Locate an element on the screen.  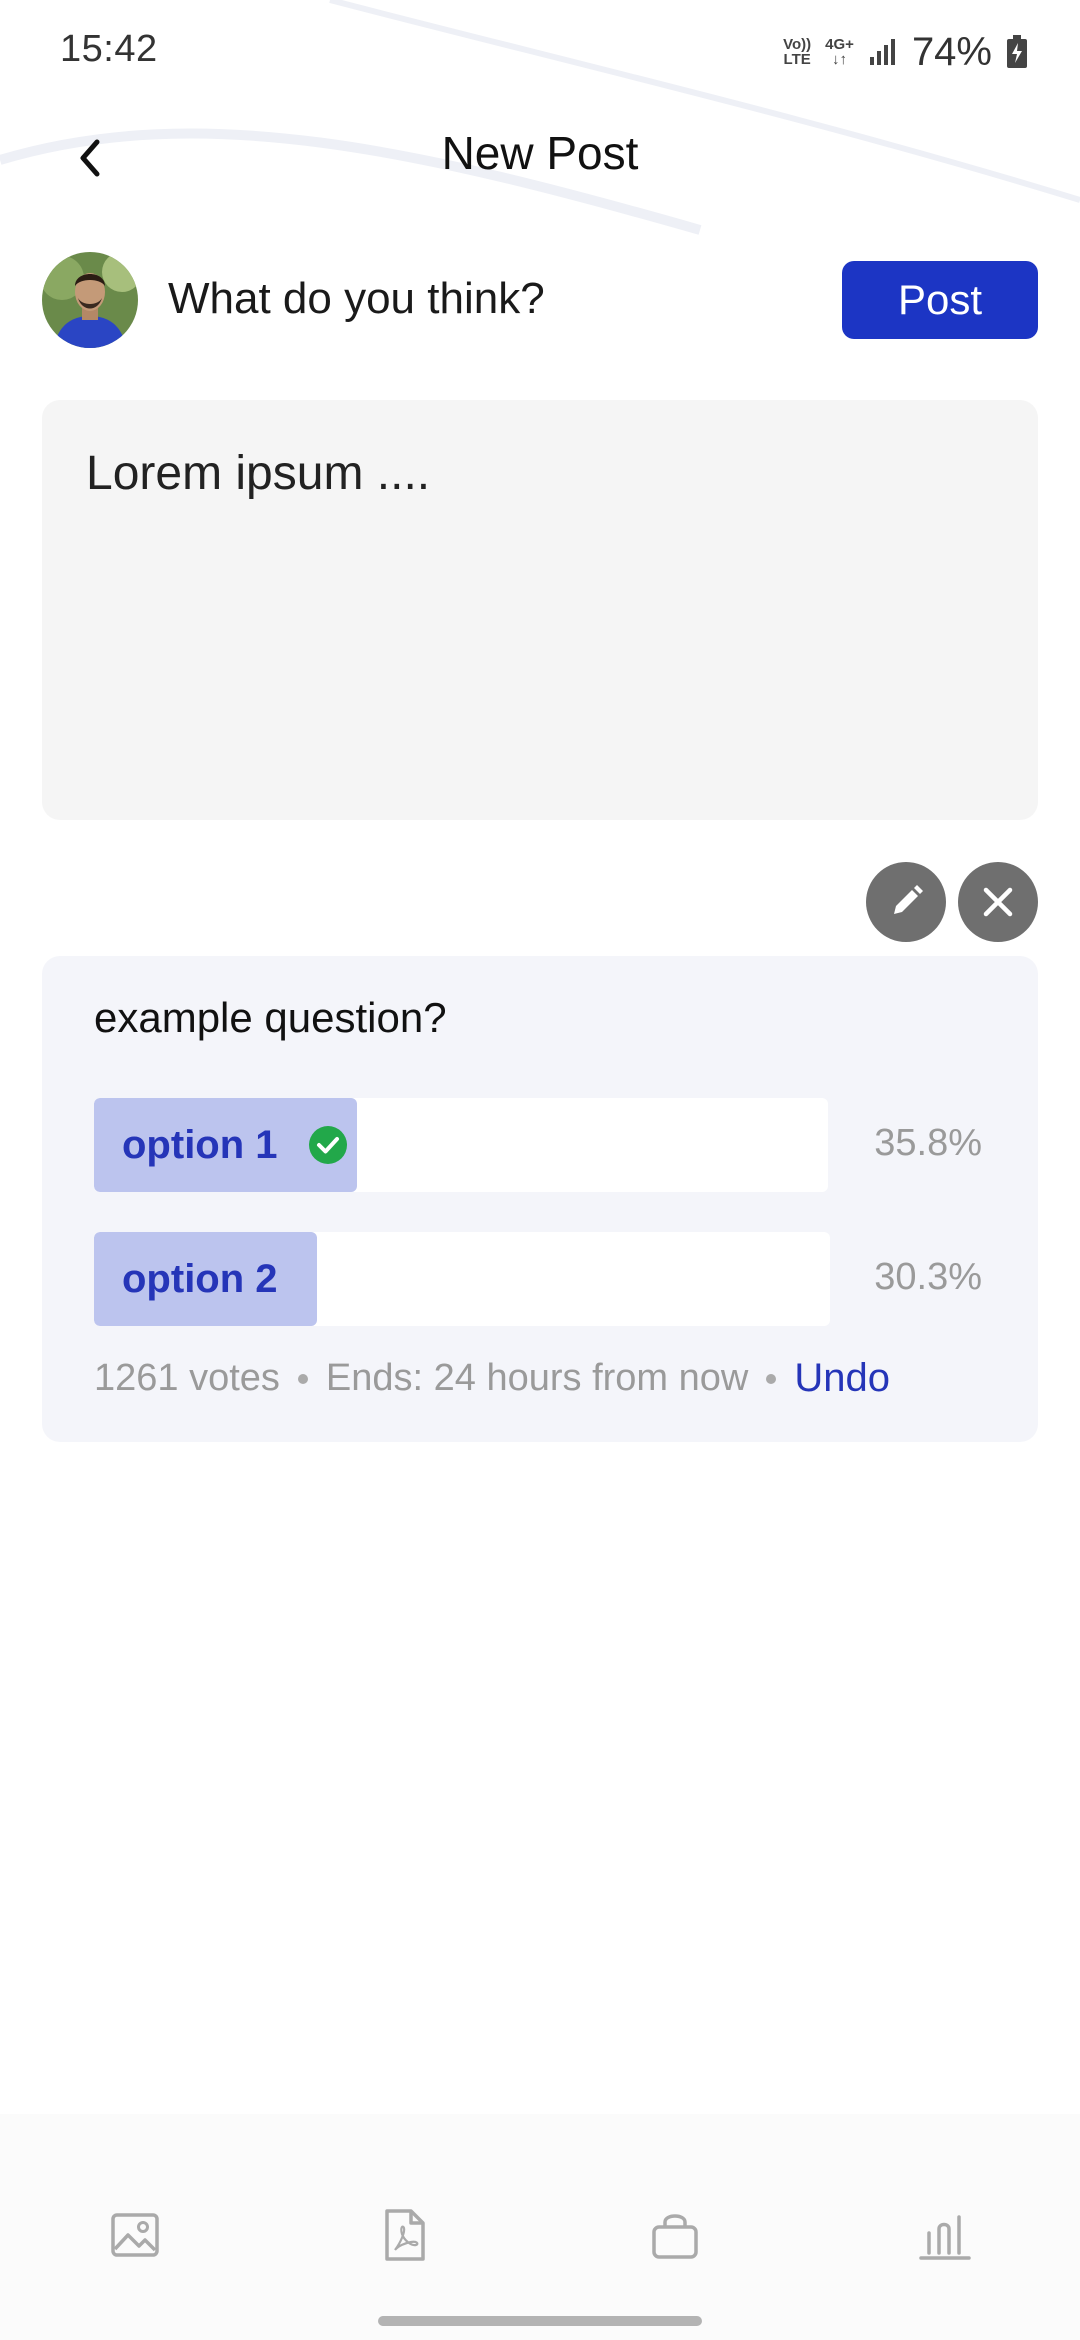
shopping-bag-icon is located at coordinates (675, 2236).